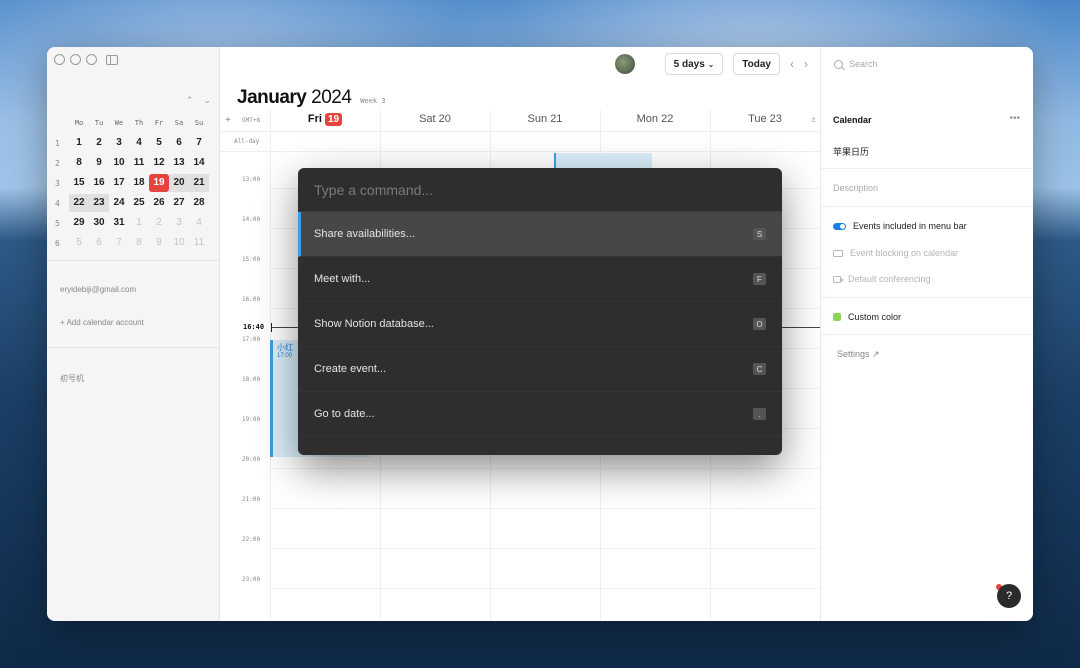 The width and height of the screenshot is (1080, 668). What do you see at coordinates (179, 203) in the screenshot?
I see `mini-calendar-day: 27` at bounding box center [179, 203].